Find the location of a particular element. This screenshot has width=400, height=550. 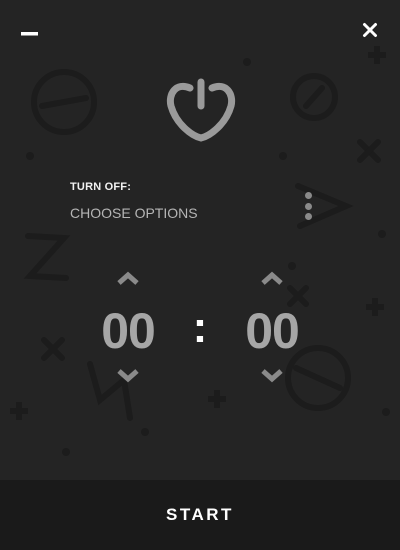

kebab-menu-icon is located at coordinates (308, 206).